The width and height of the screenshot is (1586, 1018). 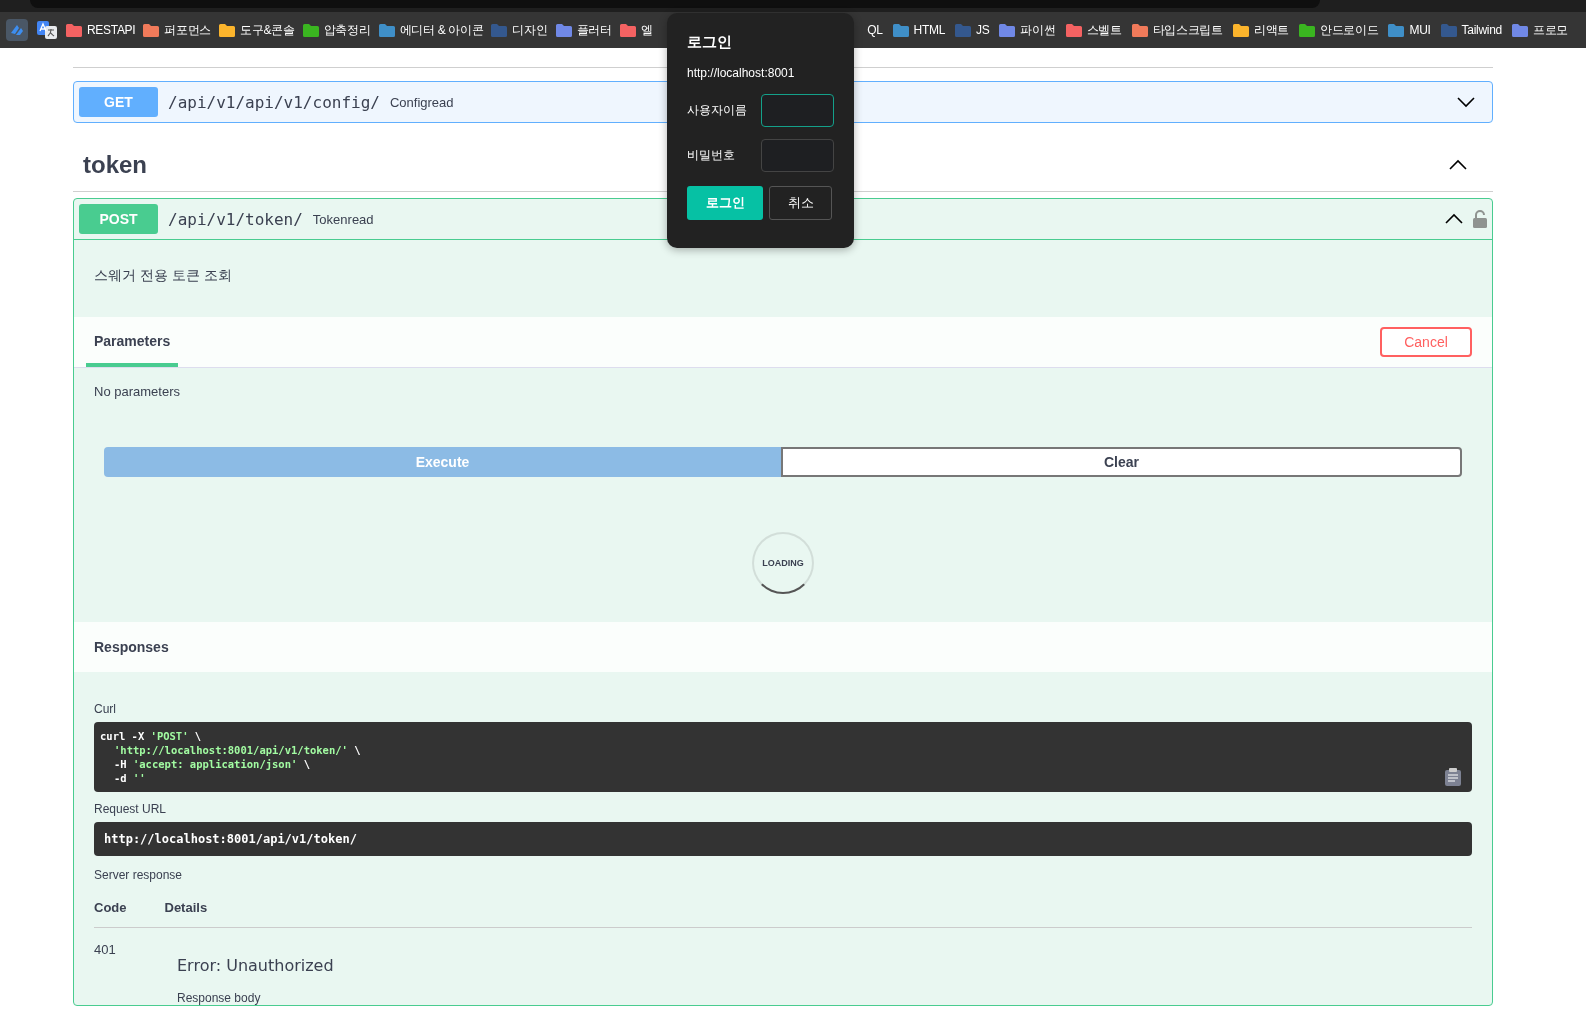 What do you see at coordinates (111, 30) in the screenshot?
I see `bookmark-link: RESTAPI` at bounding box center [111, 30].